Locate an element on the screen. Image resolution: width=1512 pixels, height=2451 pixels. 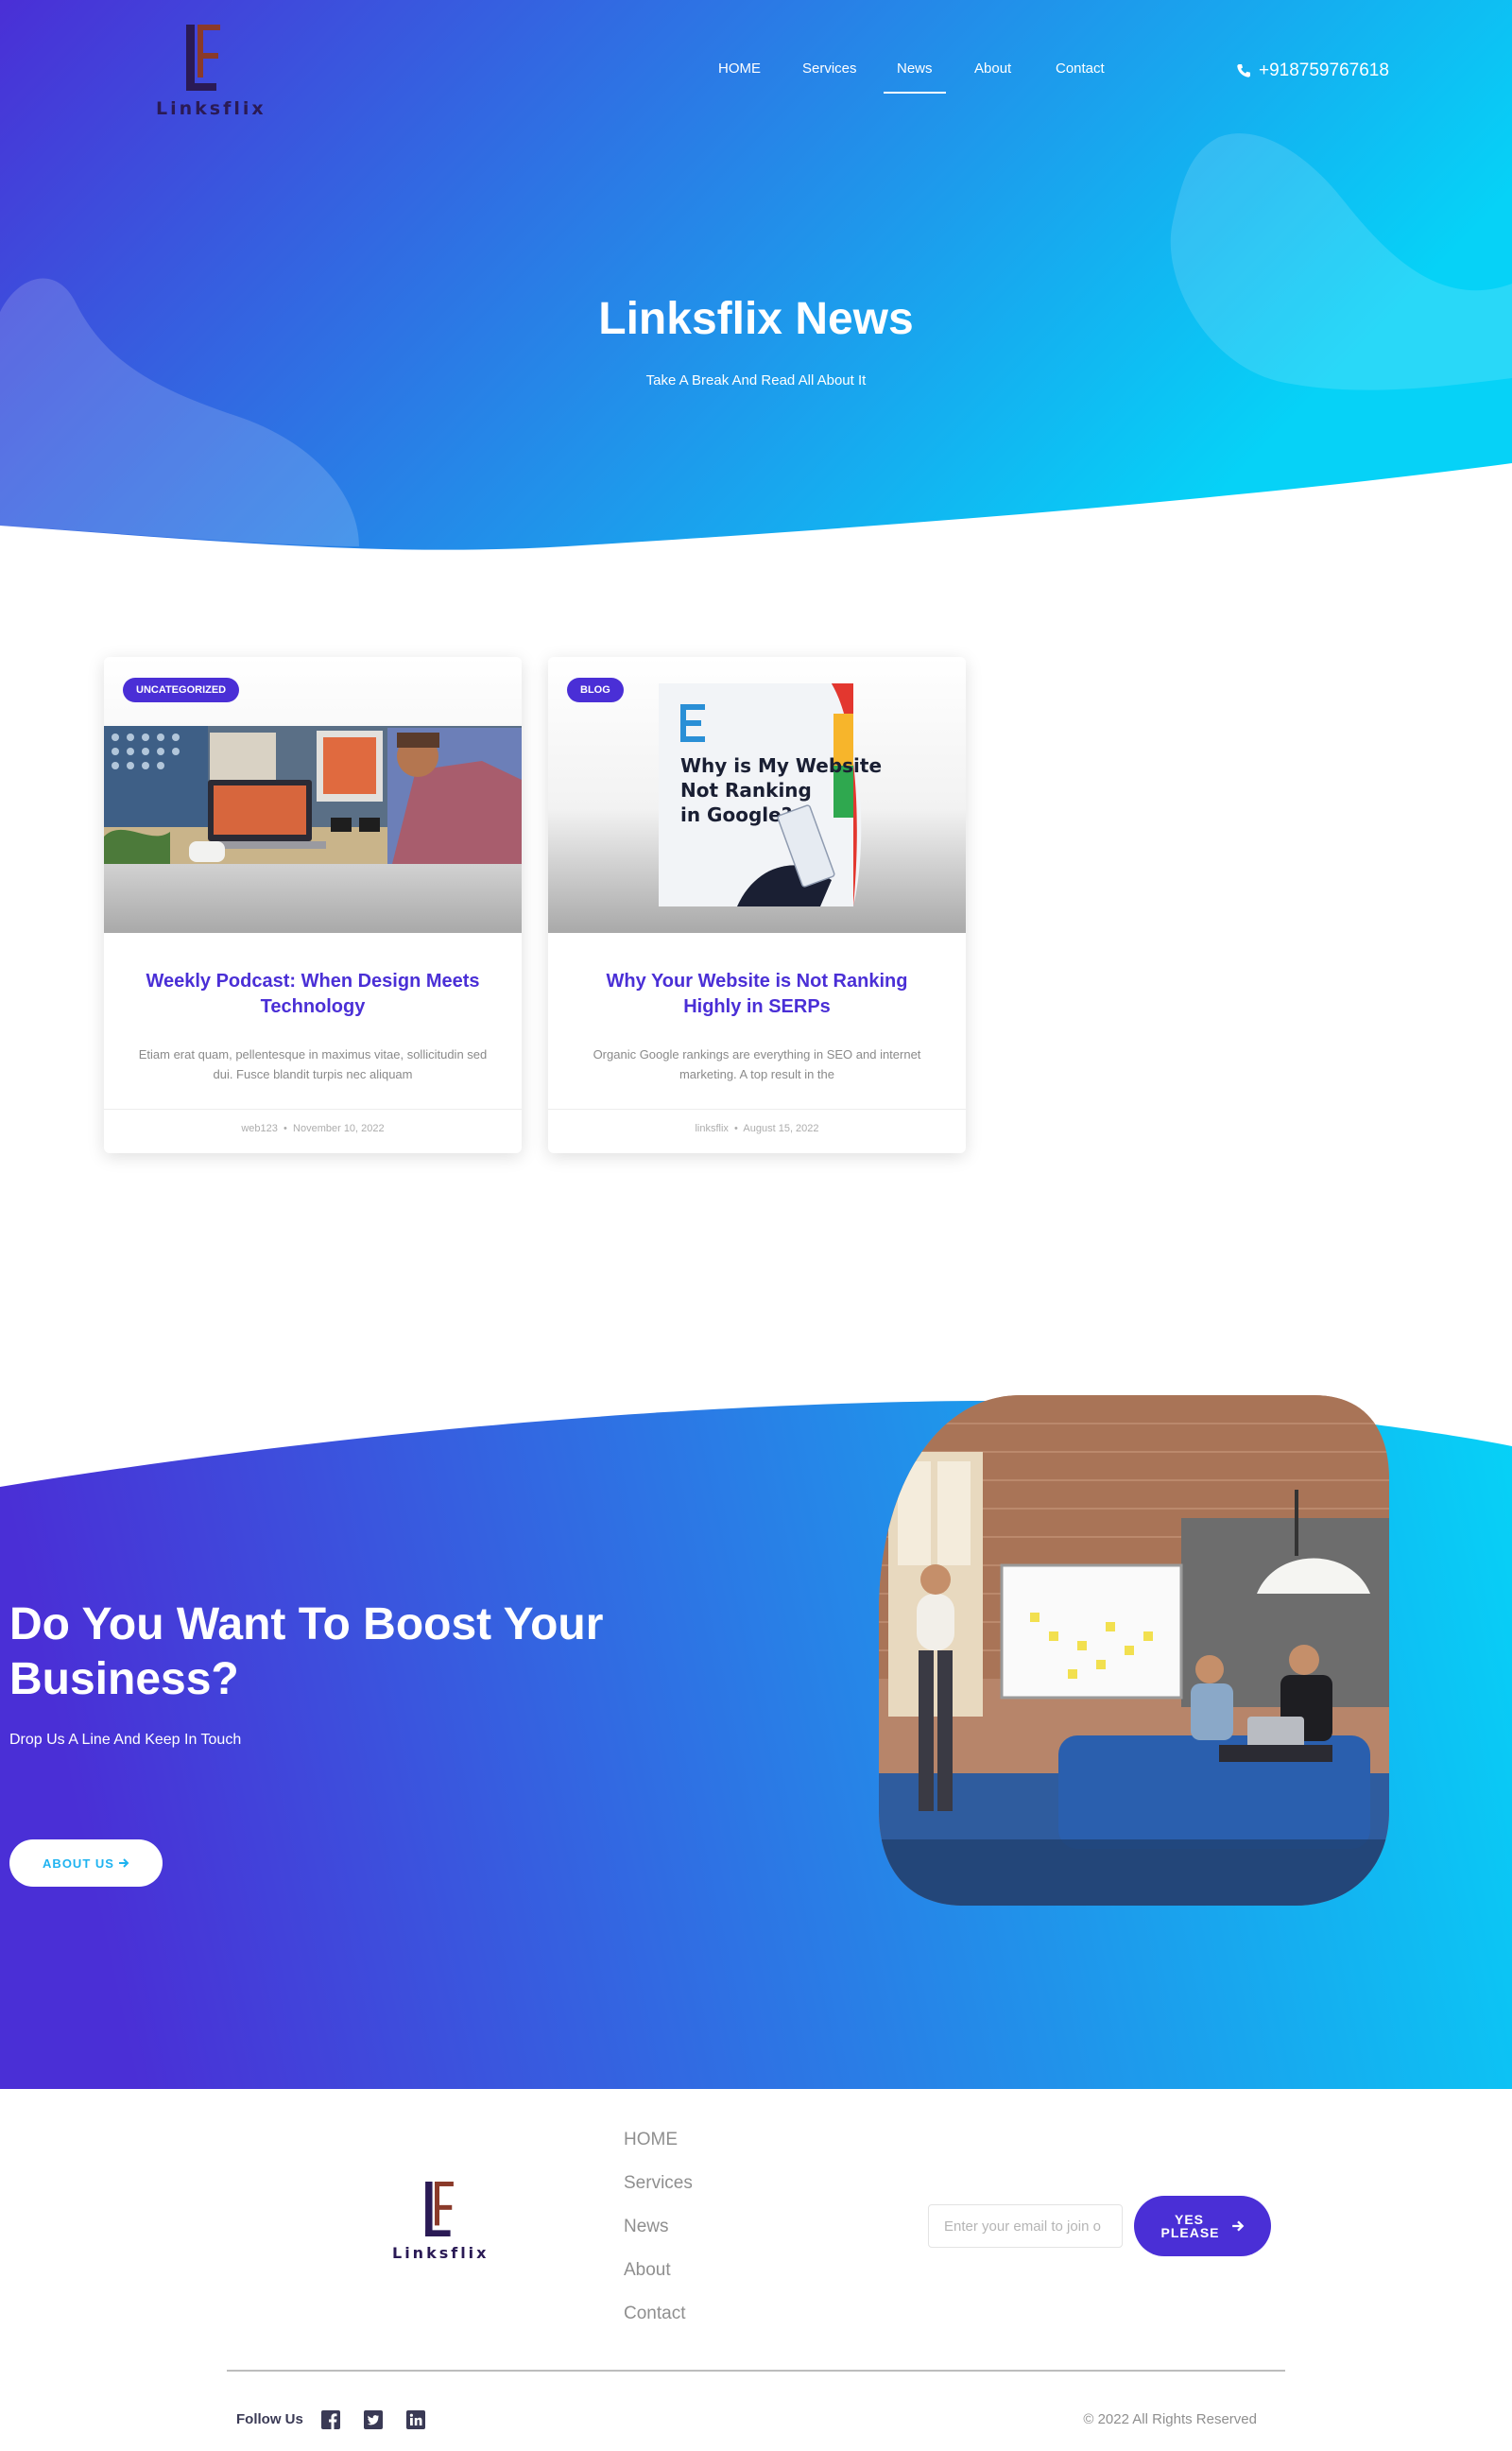
team-meeting-office-photo is located at coordinates (1134, 1651).